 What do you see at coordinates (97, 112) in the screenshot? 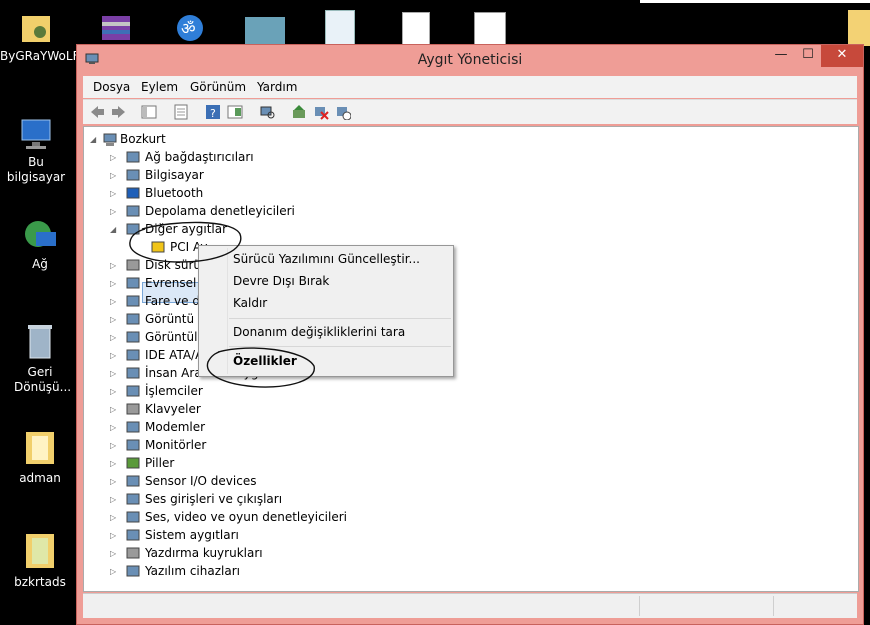
I see `back-arrow-icon` at bounding box center [97, 112].